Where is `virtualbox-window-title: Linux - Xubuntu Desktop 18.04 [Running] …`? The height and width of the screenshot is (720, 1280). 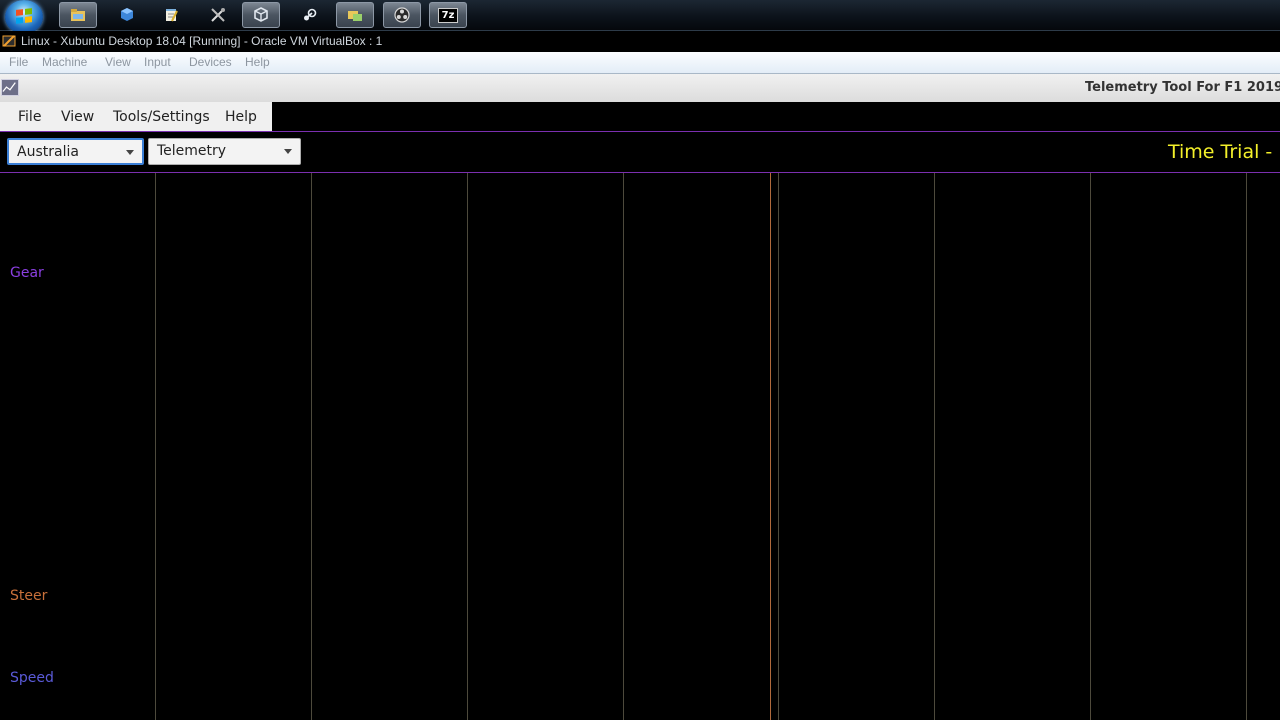
virtualbox-window-title: Linux - Xubuntu Desktop 18.04 [Running] … is located at coordinates (202, 41).